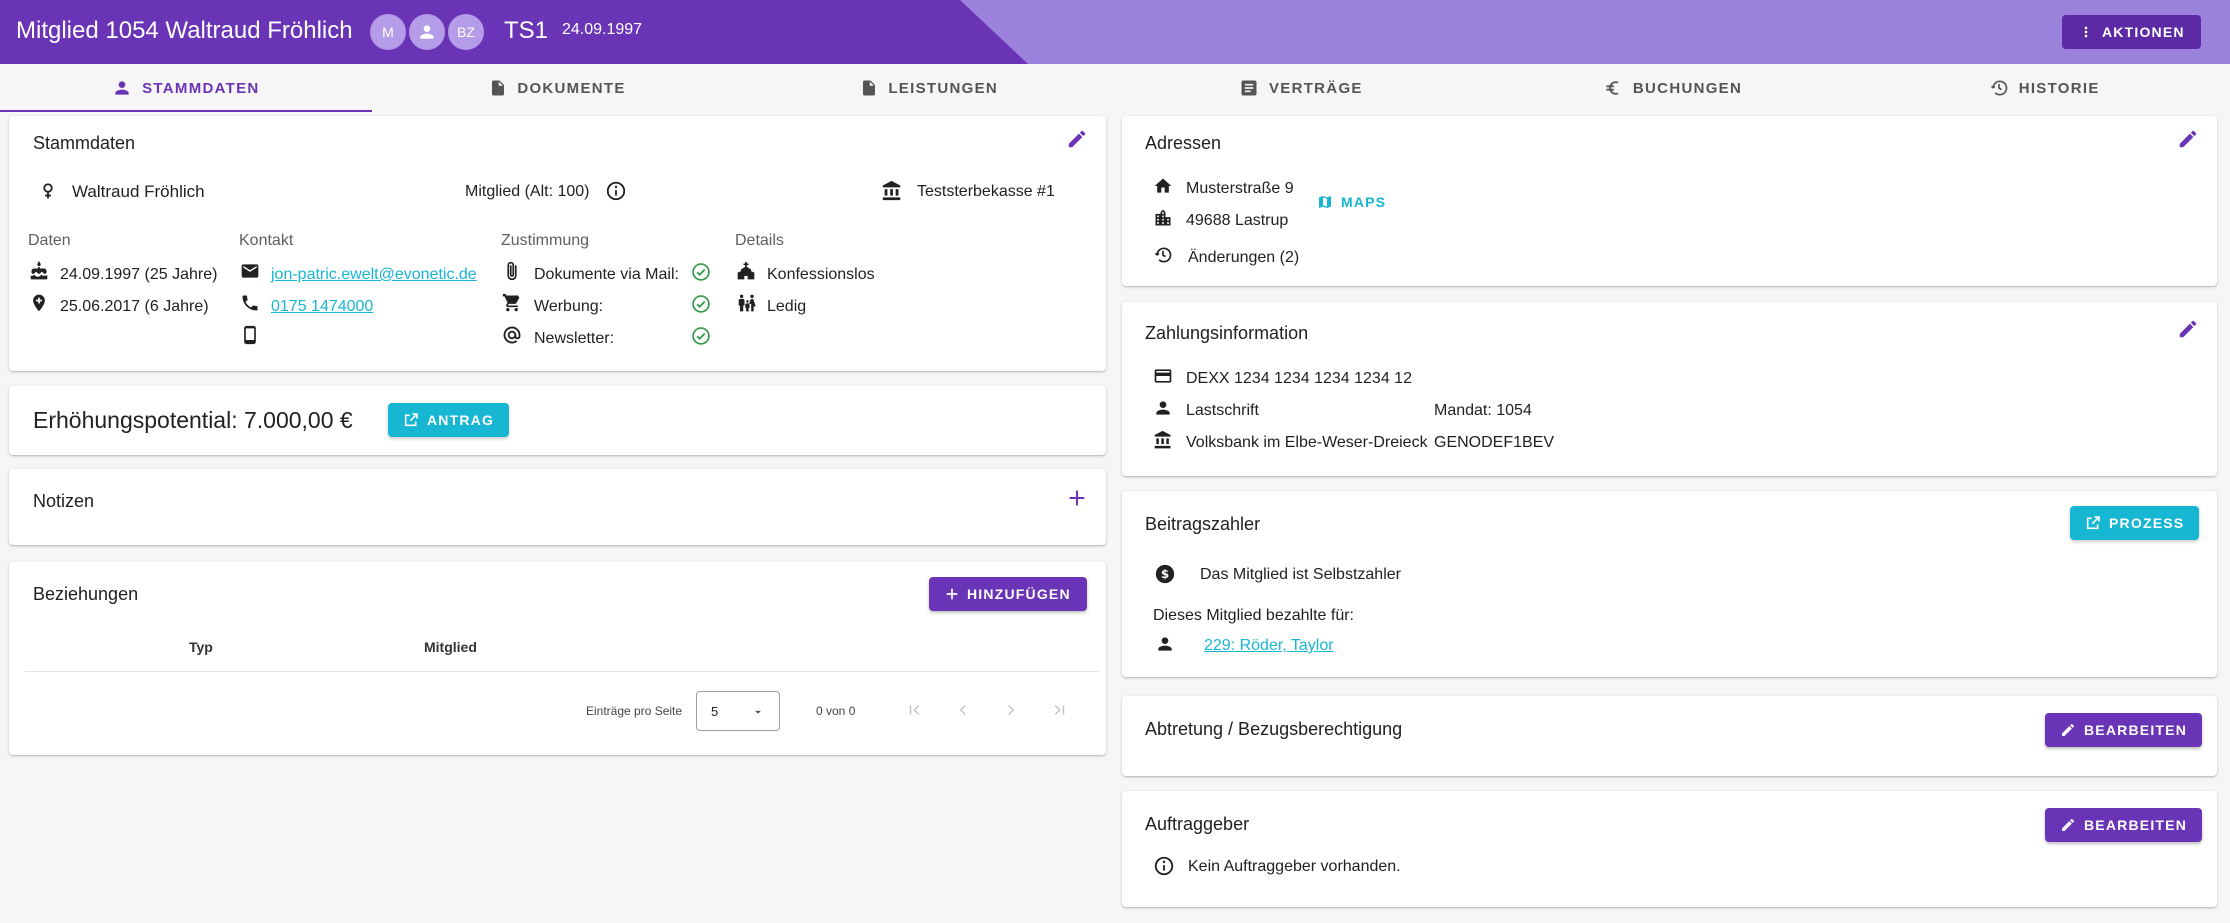 This screenshot has width=2230, height=923. I want to click on prozess-label: PROZESS, so click(2147, 523).